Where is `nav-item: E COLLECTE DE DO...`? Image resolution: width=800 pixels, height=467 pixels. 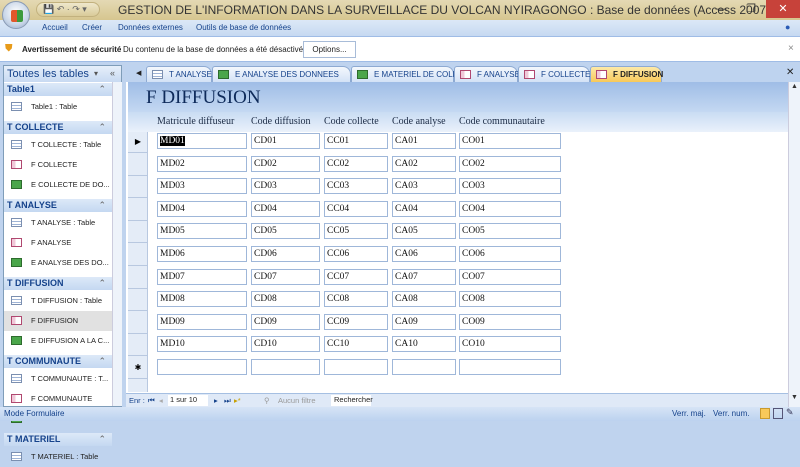
nav-item: E COLLECTE DE DO... is located at coordinates (58, 185).